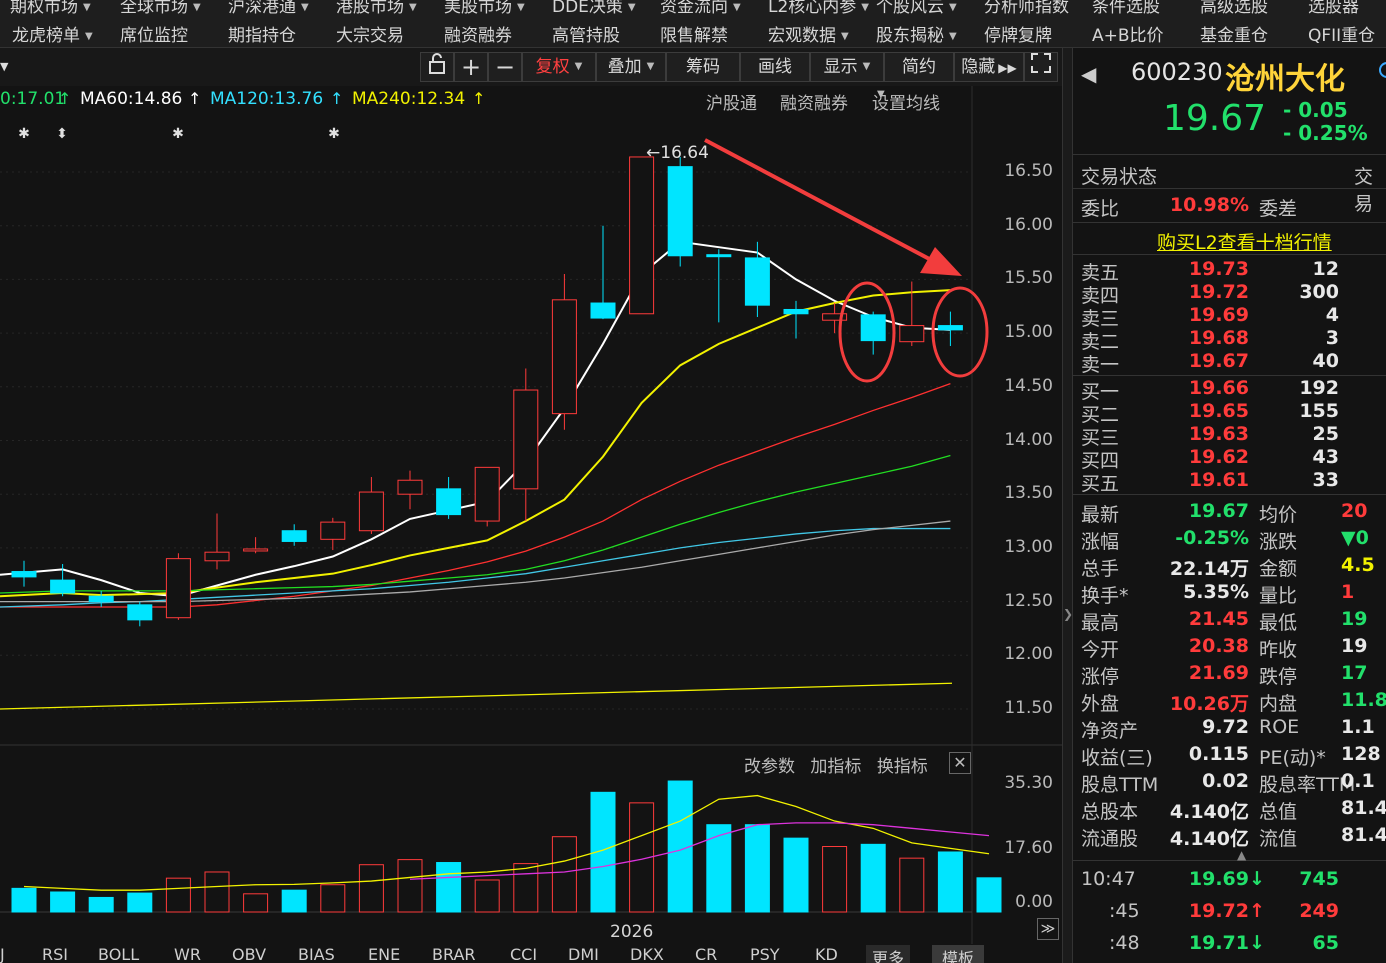  Describe the element at coordinates (1067, 505) in the screenshot. I see `panel-divider` at that location.